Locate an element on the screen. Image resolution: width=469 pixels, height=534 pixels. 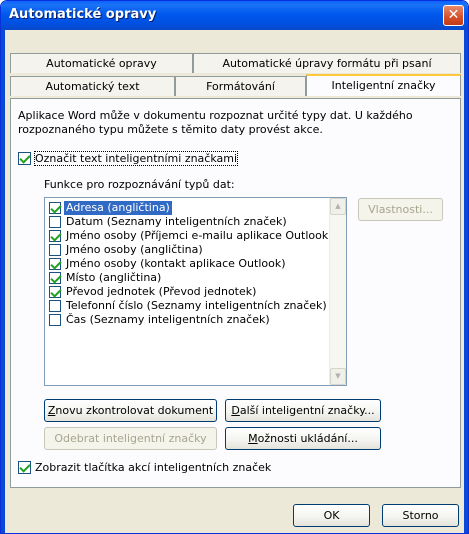
ok-button: OK is located at coordinates (331, 515).